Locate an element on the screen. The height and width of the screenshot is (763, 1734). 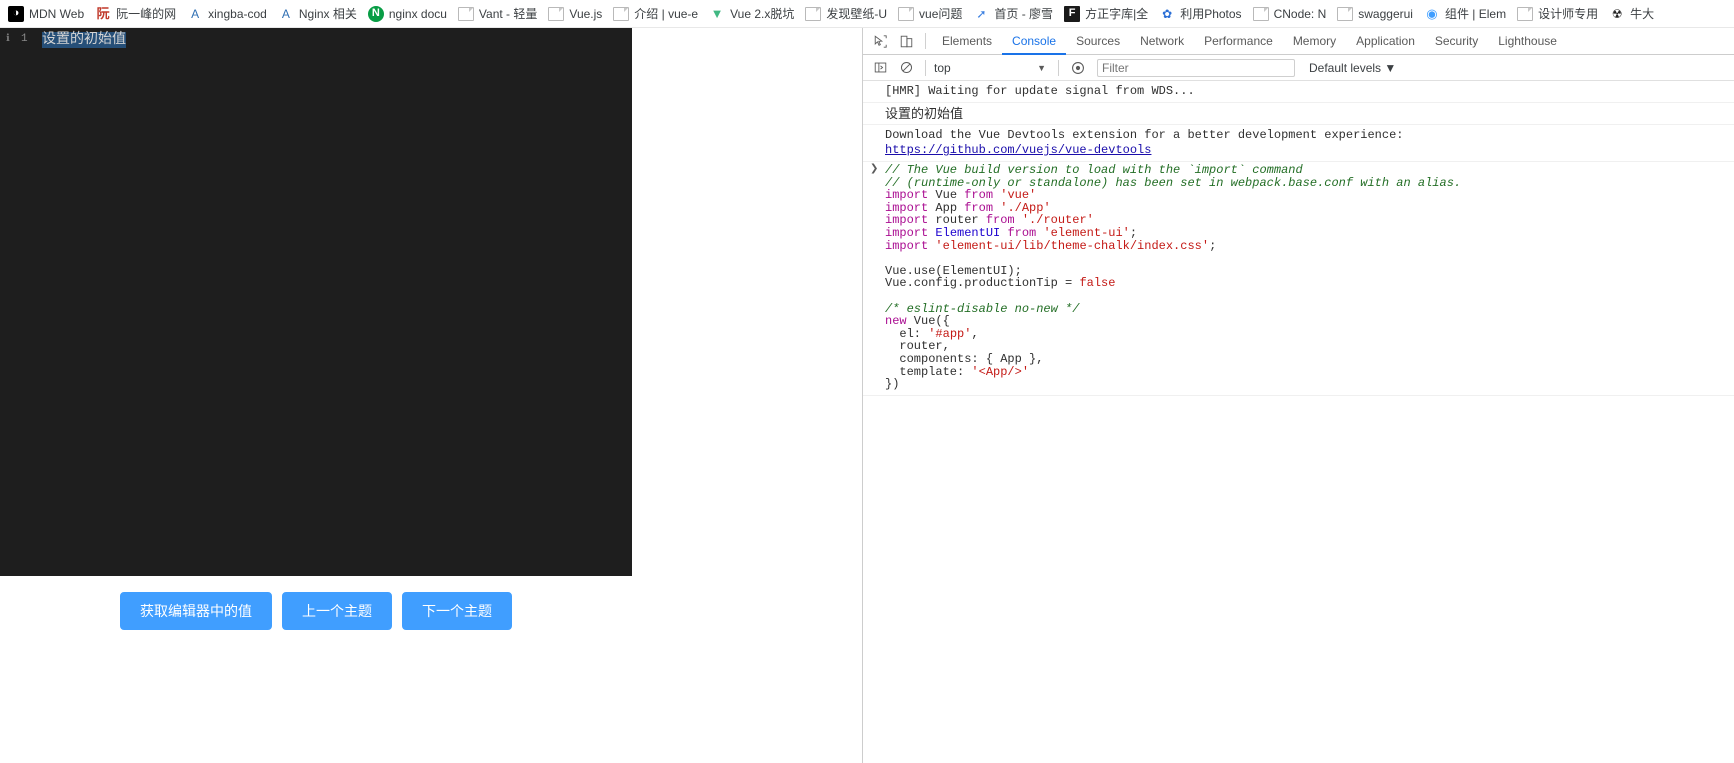
expand-arrow-icon: ❯ is located at coordinates (874, 169).